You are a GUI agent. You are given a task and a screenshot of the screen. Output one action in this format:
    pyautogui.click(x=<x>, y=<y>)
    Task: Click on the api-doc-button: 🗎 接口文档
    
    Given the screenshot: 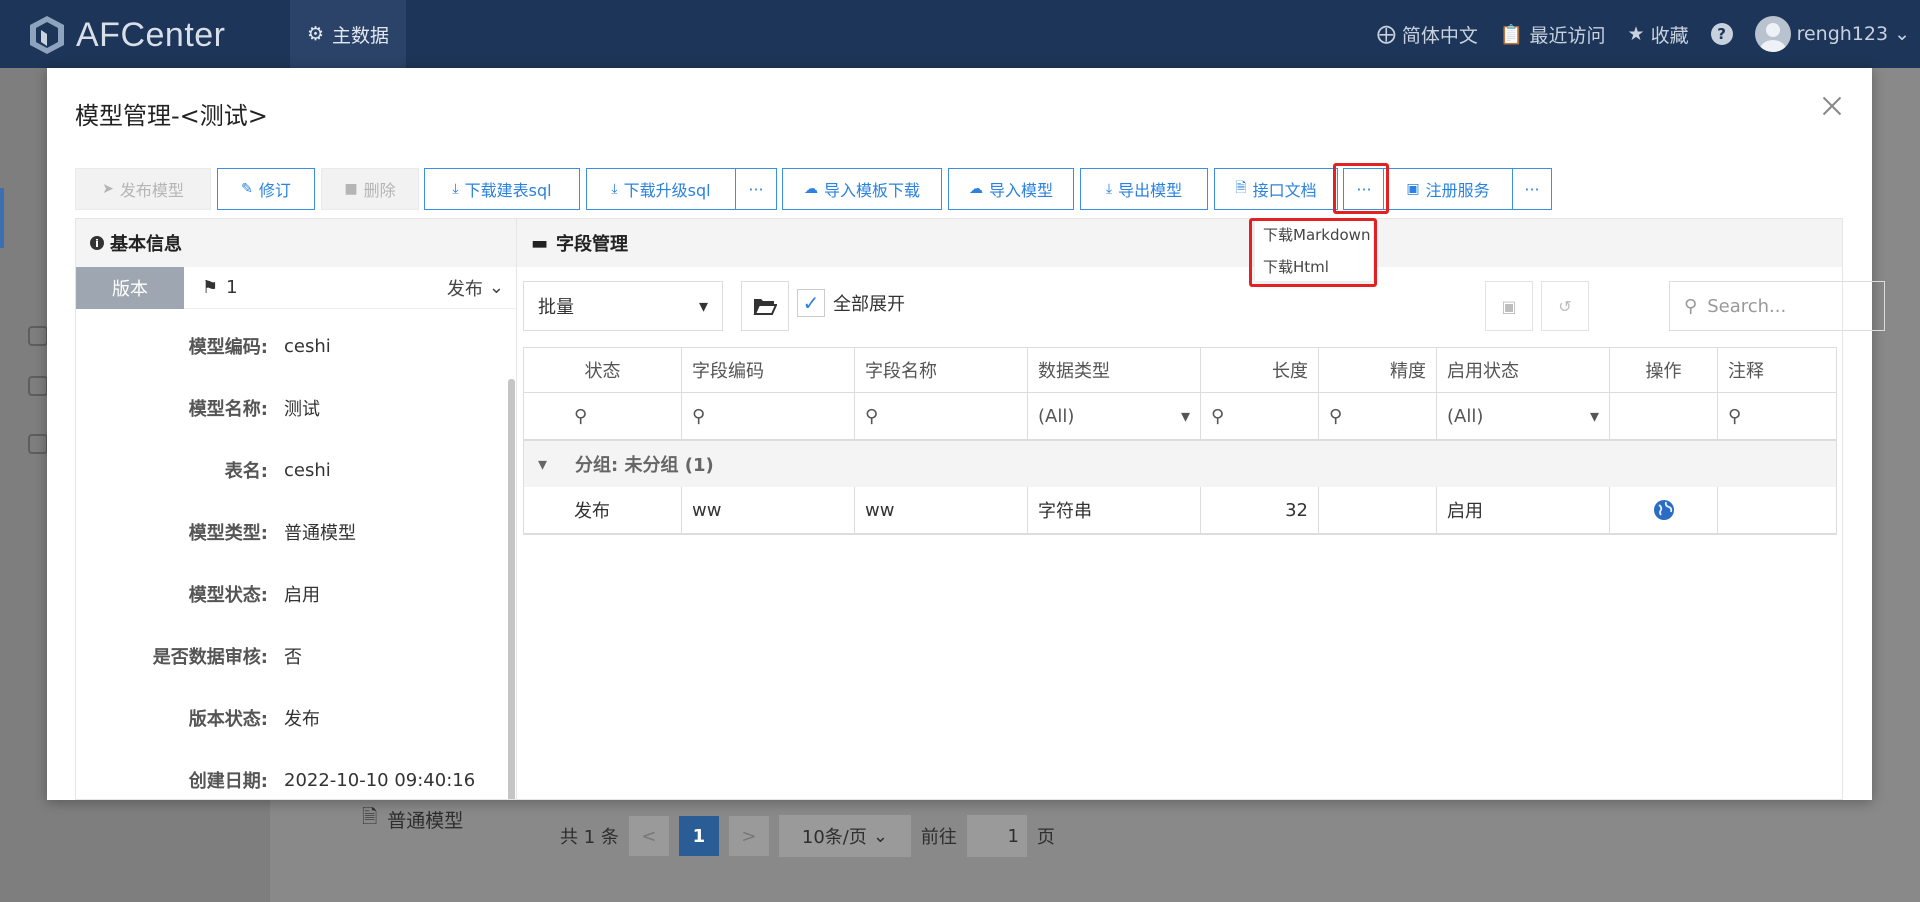 What is the action you would take?
    pyautogui.click(x=1276, y=189)
    